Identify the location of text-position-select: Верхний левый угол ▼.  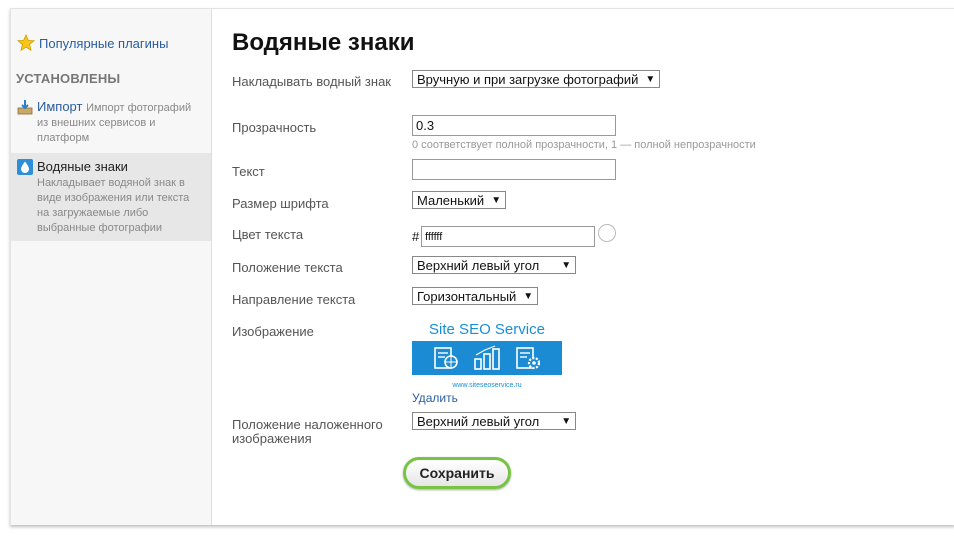
(494, 265).